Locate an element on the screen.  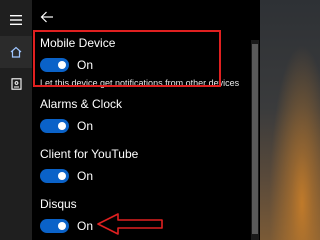
hamburger-icon is located at coordinates (16, 20).